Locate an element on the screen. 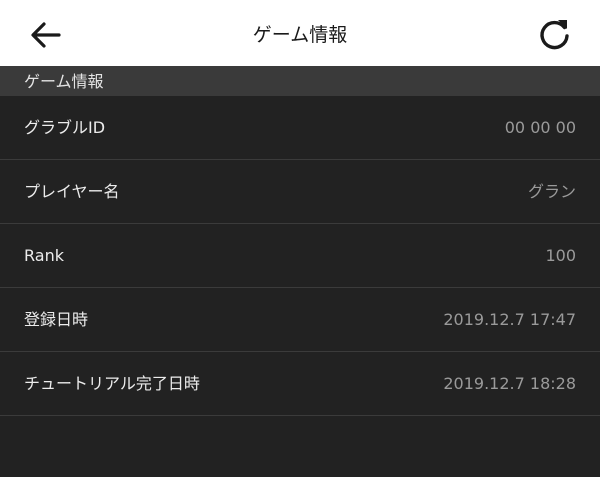 The height and width of the screenshot is (477, 600). row-label: プレイヤー名 is located at coordinates (72, 191).